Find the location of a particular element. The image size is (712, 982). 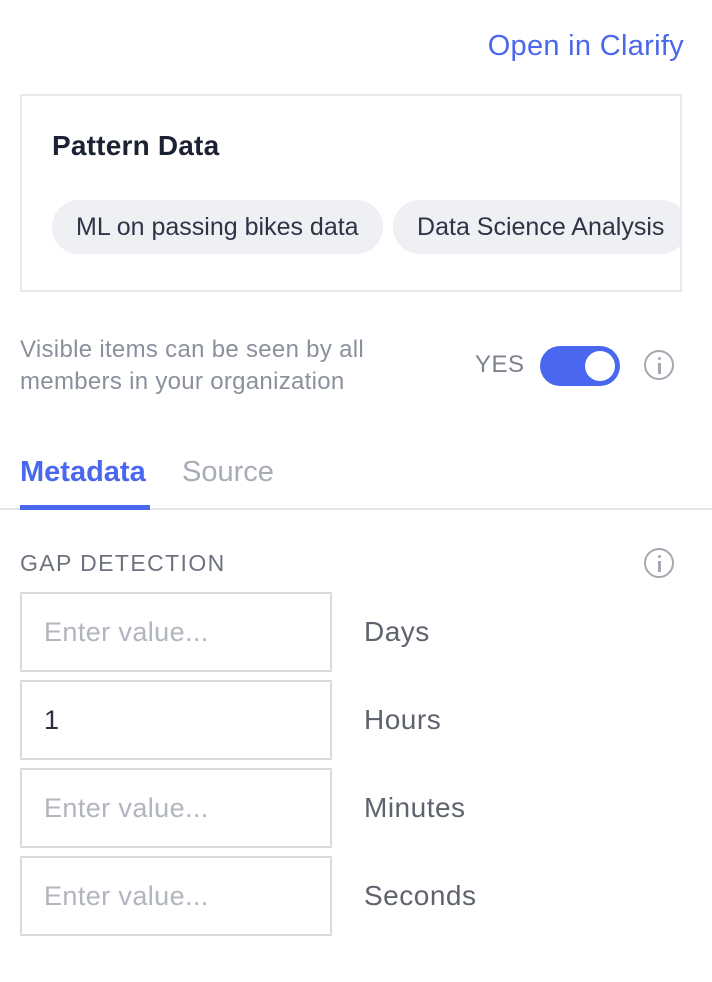

hours-row: Hours is located at coordinates (270, 720).